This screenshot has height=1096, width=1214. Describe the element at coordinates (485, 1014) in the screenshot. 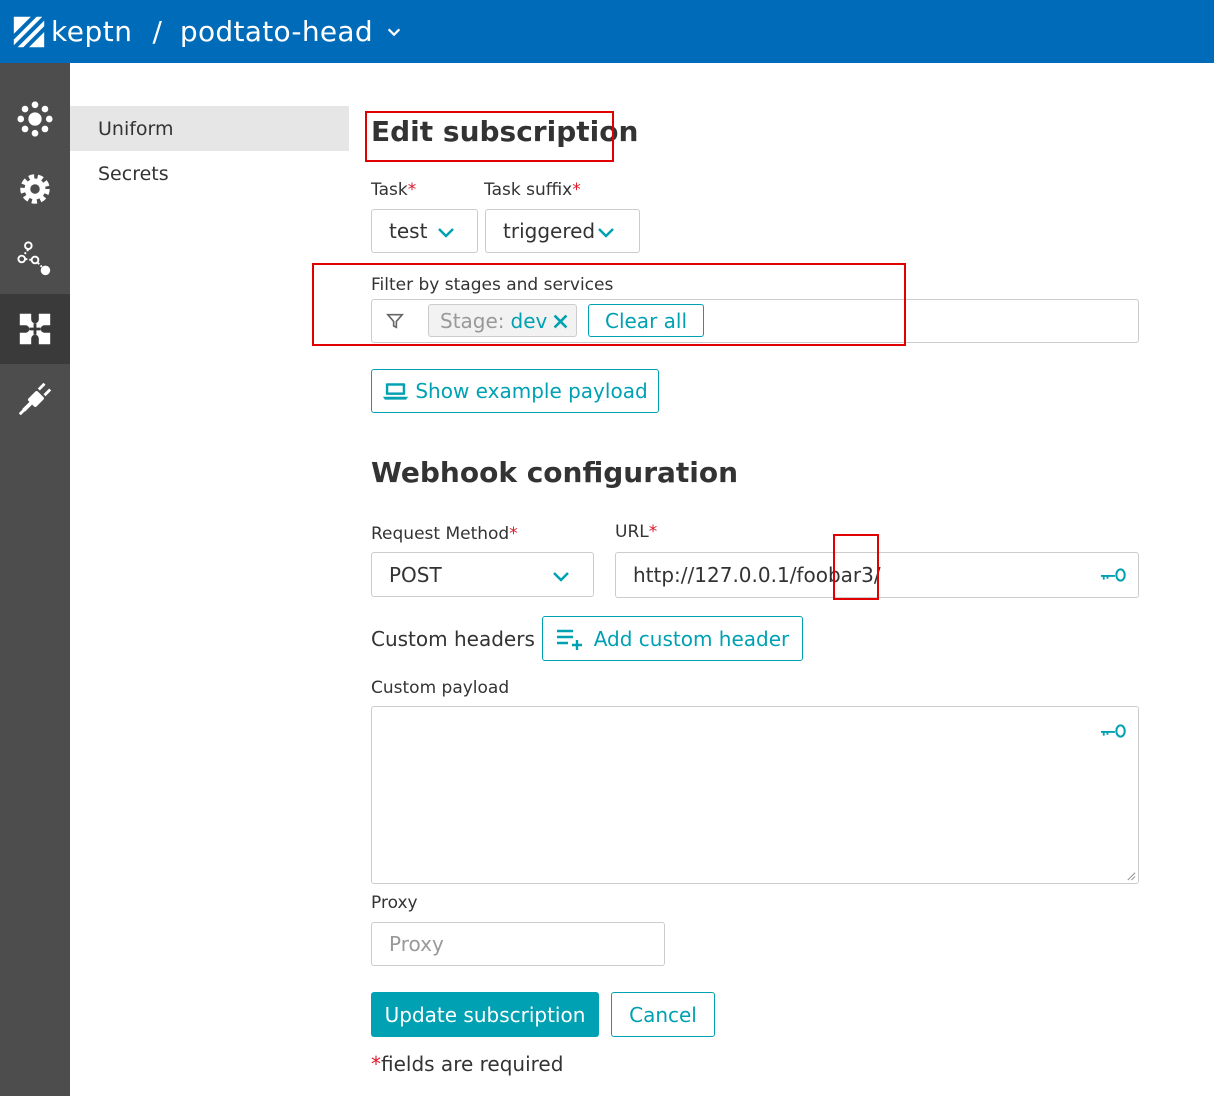

I see `update-subscription-button: Update subscription` at that location.